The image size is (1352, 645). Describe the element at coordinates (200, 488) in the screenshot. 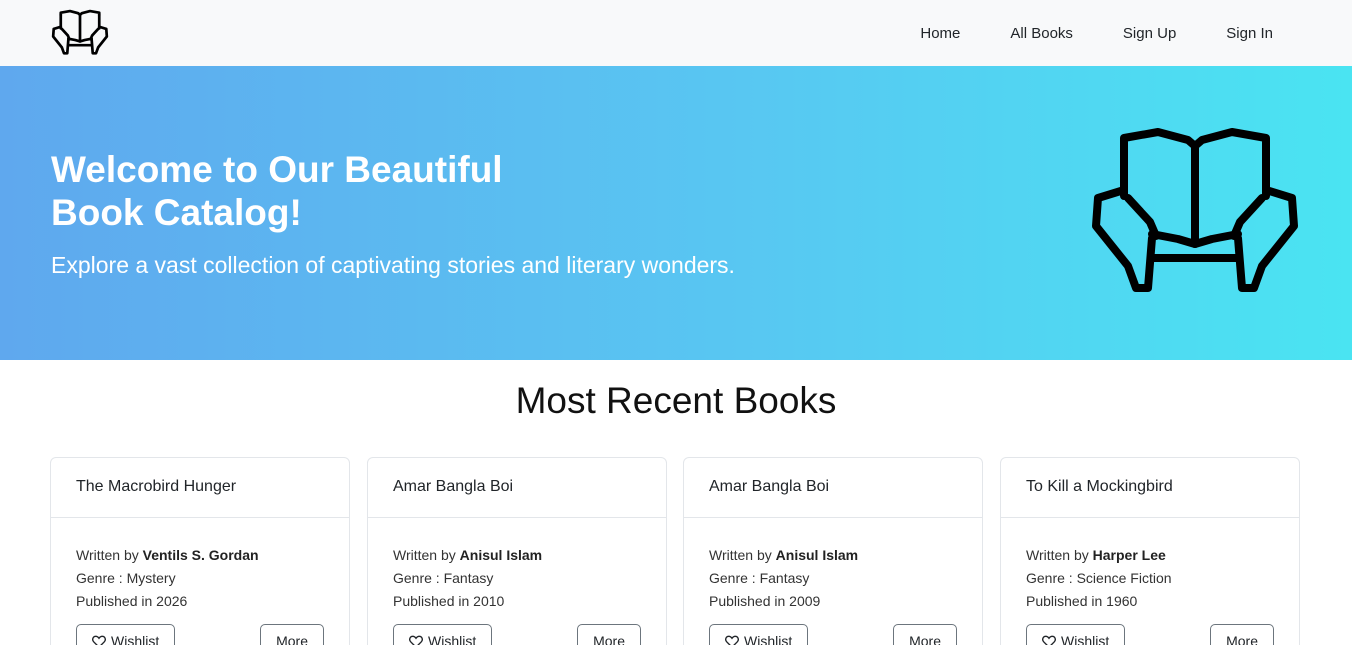

I see `book-title: The Macrobird Hunger` at that location.